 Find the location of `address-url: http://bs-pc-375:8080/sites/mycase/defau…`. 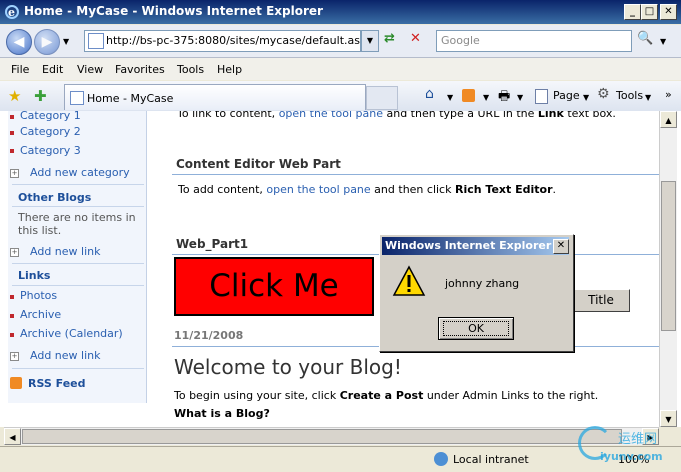

address-url: http://bs-pc-375:8080/sites/mycase/defau… is located at coordinates (239, 40).